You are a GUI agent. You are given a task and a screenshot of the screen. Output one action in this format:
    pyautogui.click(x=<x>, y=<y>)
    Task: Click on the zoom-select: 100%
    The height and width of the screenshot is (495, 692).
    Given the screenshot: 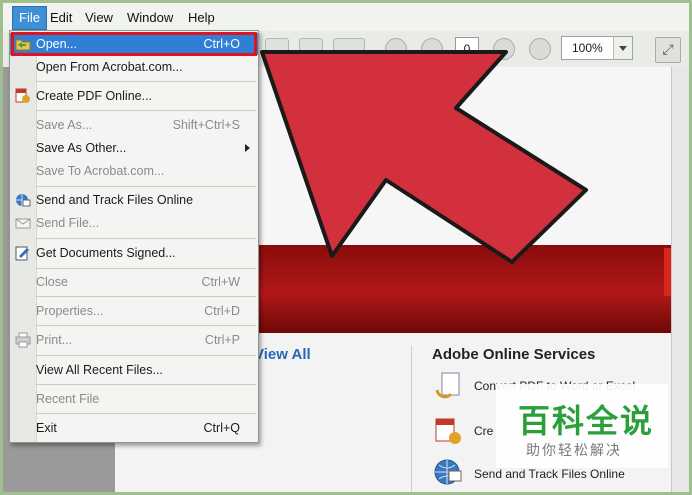 What is the action you would take?
    pyautogui.click(x=597, y=48)
    